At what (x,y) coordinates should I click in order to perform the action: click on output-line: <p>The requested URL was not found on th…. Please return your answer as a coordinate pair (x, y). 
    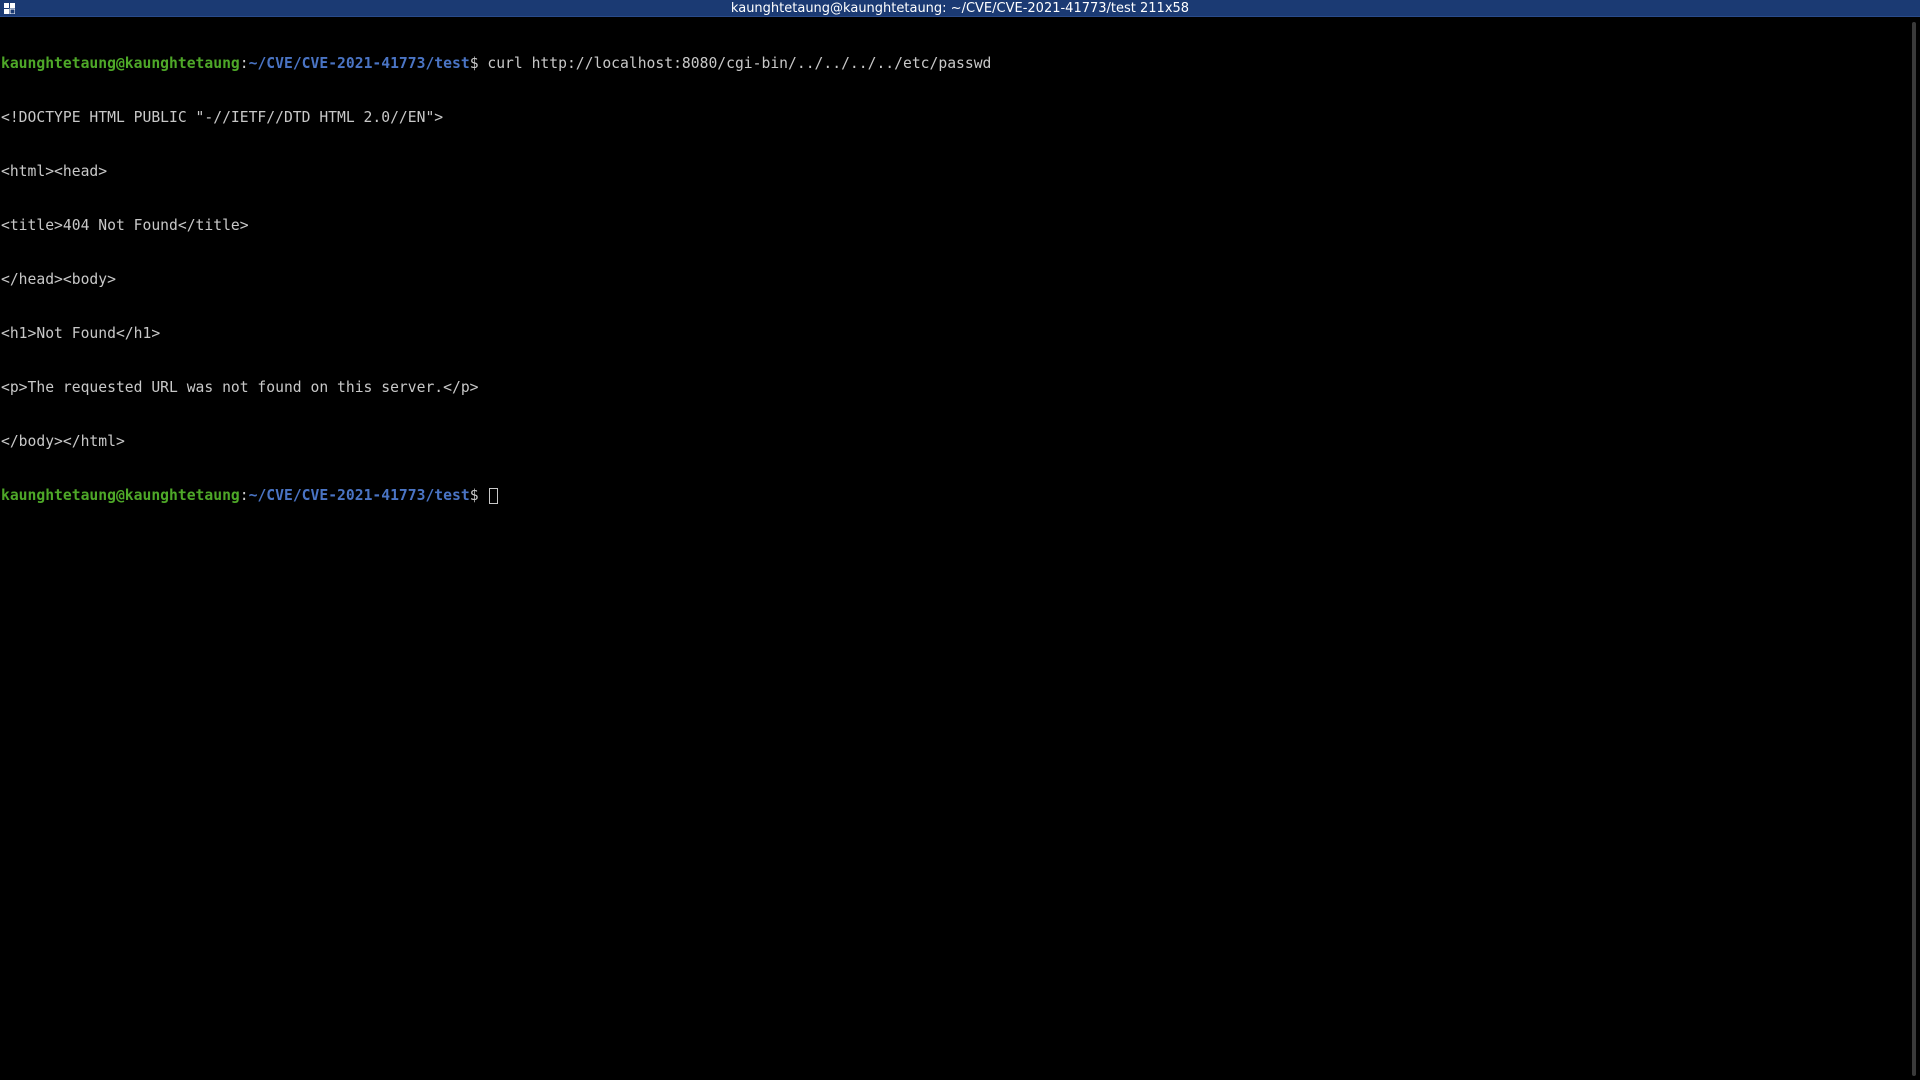
    Looking at the image, I should click on (240, 387).